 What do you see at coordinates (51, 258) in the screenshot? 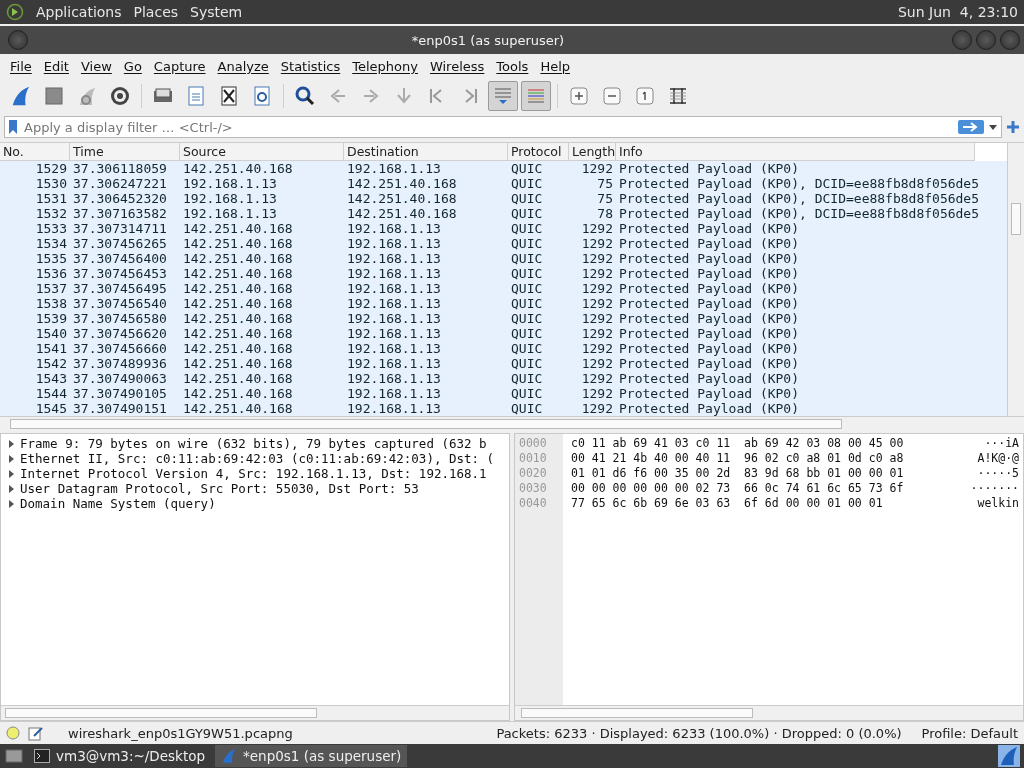
I see `table-cell-text: 1535` at bounding box center [51, 258].